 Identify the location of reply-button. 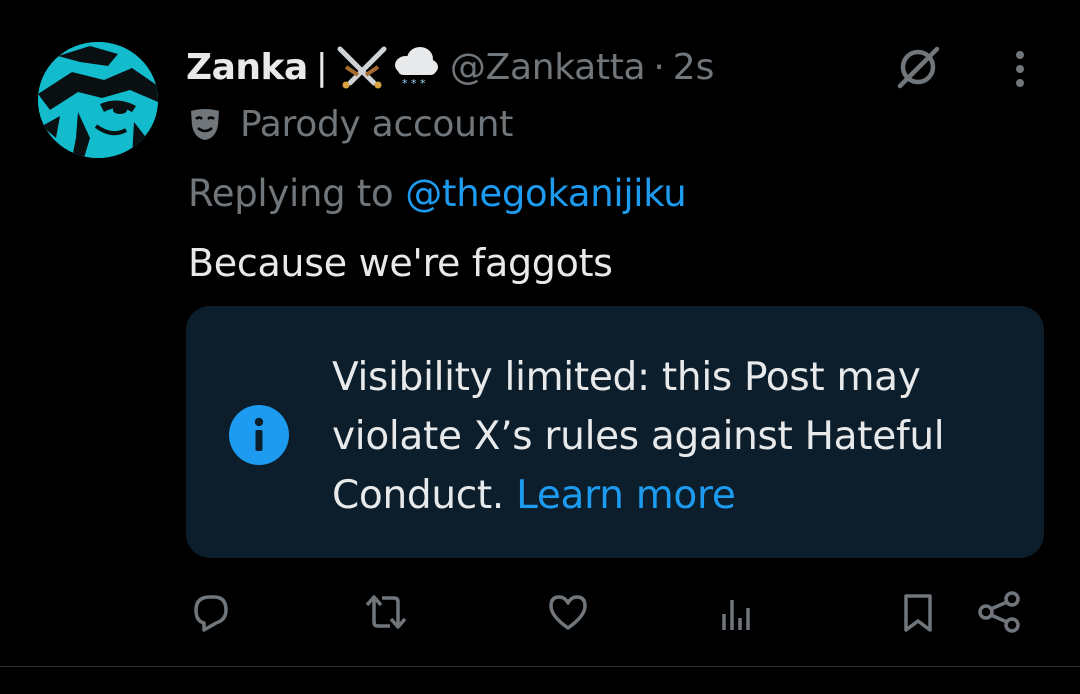
(210, 612).